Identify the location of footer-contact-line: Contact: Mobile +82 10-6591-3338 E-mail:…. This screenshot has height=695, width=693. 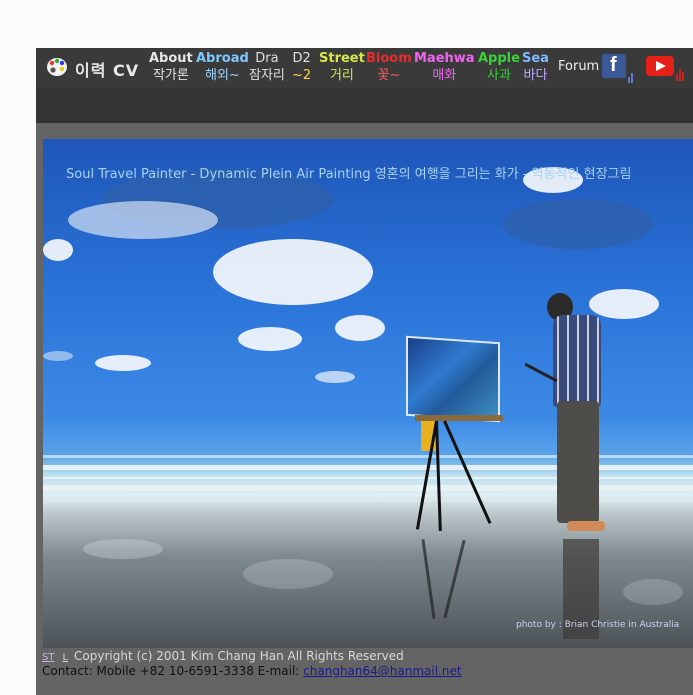
(252, 671).